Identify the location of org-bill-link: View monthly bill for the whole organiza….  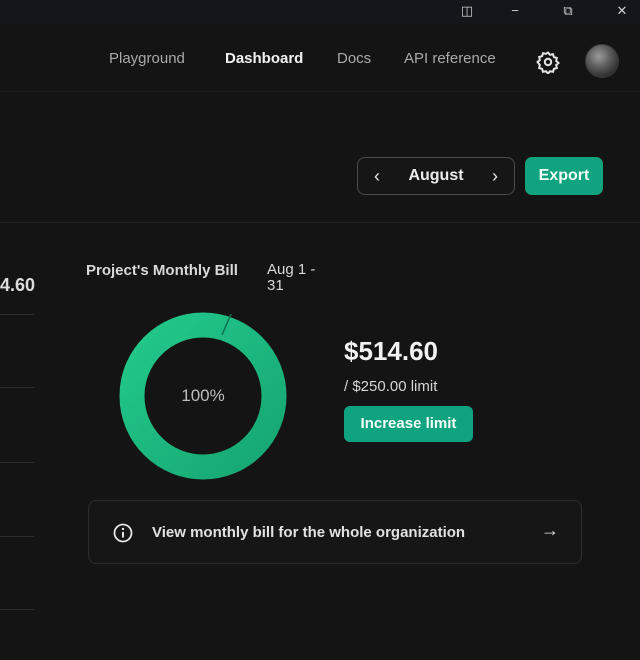
(335, 532).